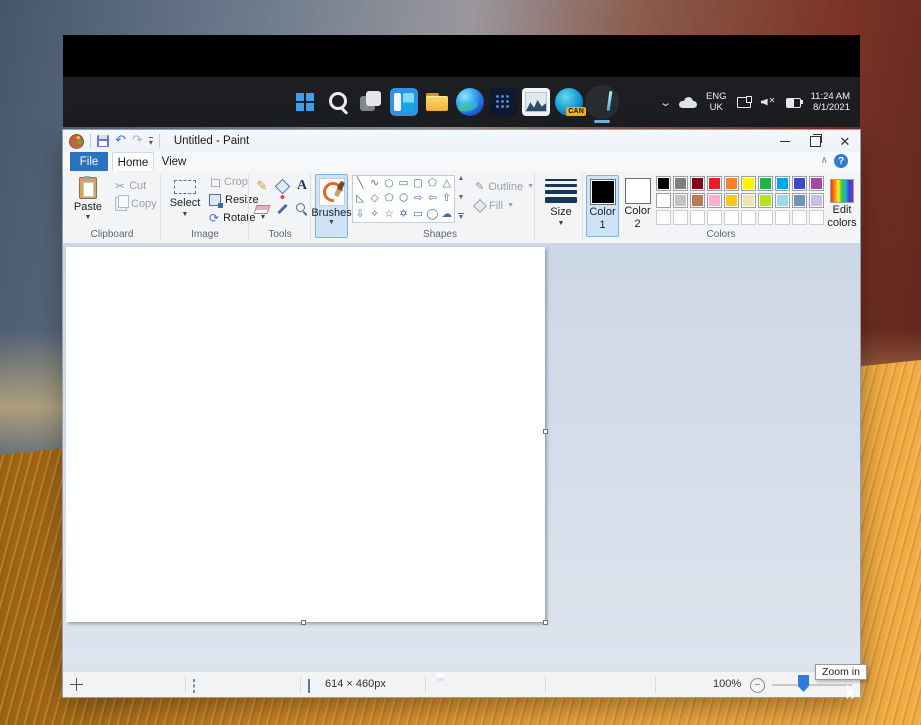 The height and width of the screenshot is (725, 921). What do you see at coordinates (133, 162) in the screenshot?
I see `tab-home: Home` at bounding box center [133, 162].